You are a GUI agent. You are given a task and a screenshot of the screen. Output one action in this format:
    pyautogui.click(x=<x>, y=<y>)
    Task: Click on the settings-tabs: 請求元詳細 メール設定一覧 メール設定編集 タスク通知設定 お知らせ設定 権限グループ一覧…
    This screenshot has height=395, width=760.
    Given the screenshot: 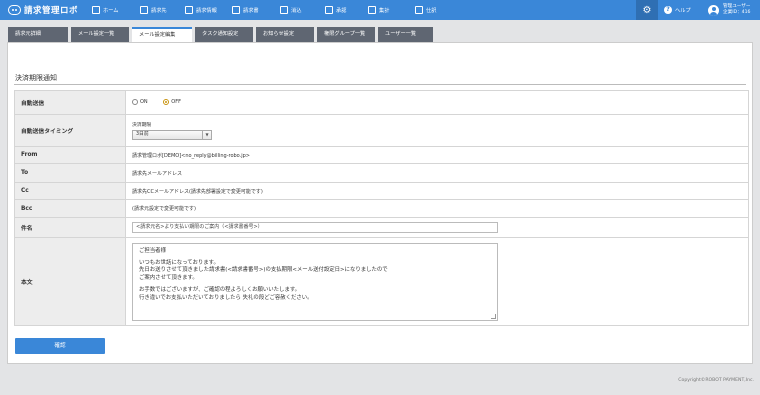 What is the action you would take?
    pyautogui.click(x=222, y=34)
    